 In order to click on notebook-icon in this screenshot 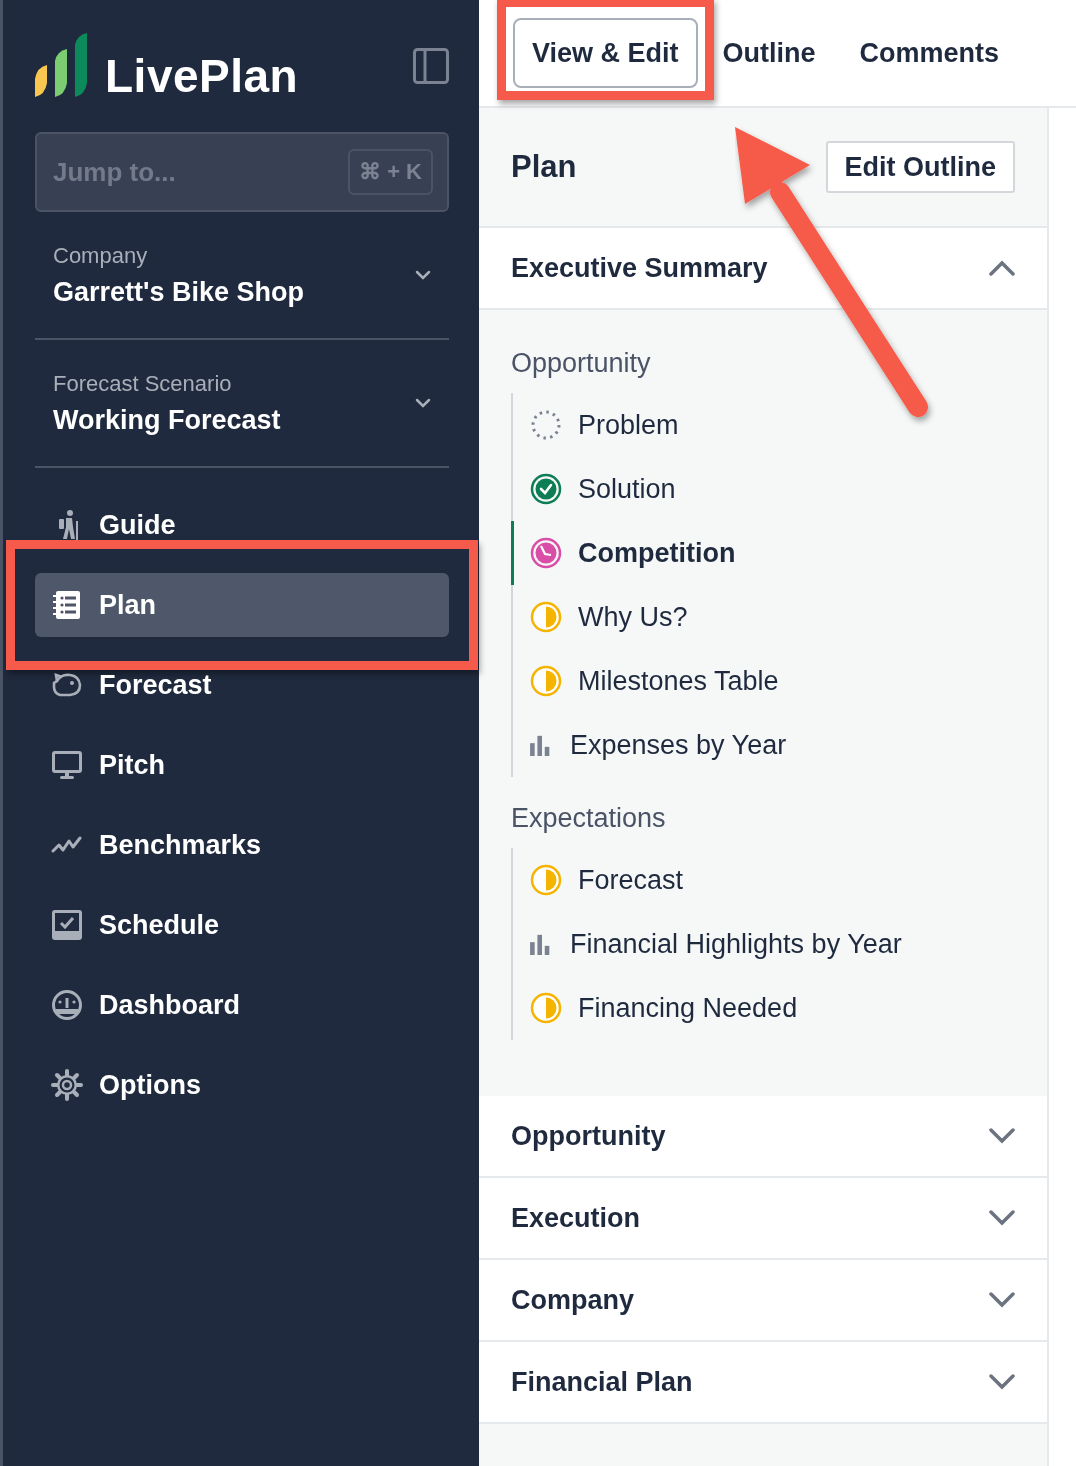, I will do `click(67, 605)`.